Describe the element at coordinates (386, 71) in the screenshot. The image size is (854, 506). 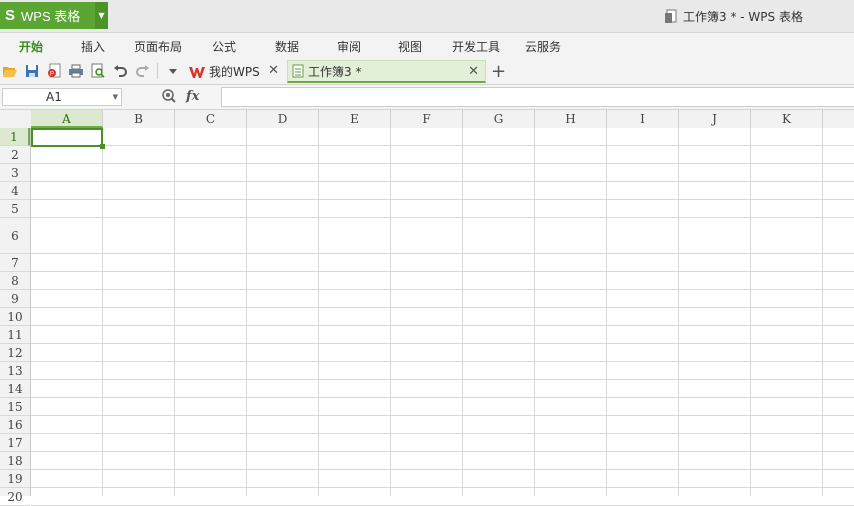
I see `tab-workbook3: 工作簿3 * ✕` at that location.